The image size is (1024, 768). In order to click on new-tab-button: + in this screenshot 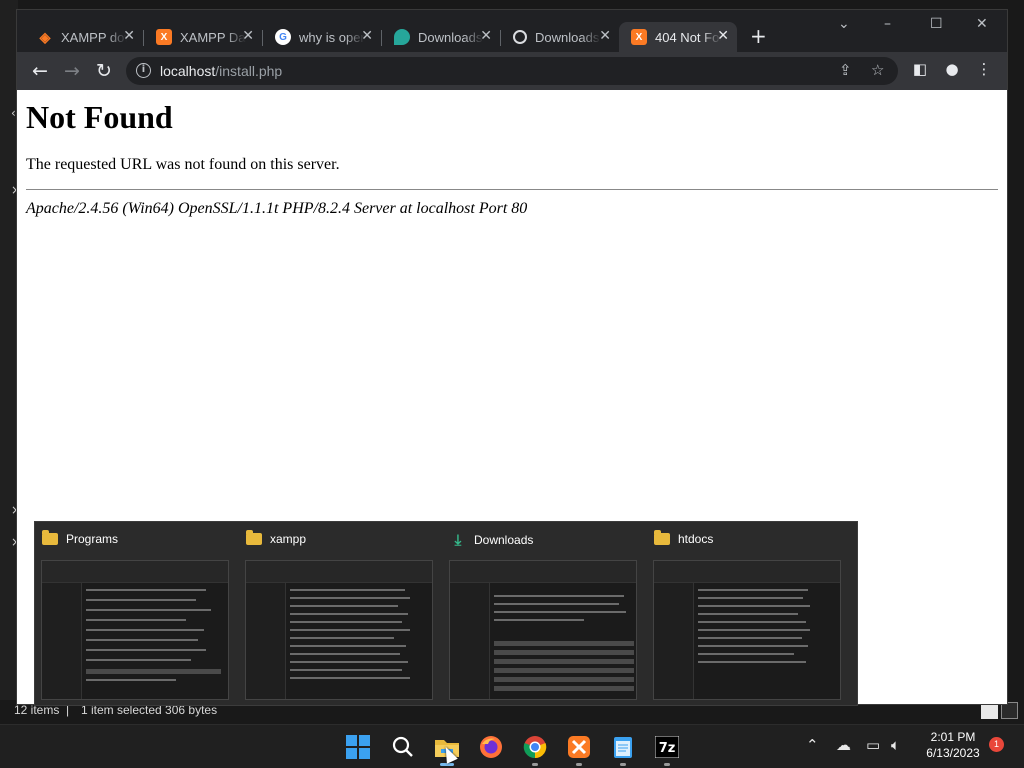, I will do `click(758, 36)`.